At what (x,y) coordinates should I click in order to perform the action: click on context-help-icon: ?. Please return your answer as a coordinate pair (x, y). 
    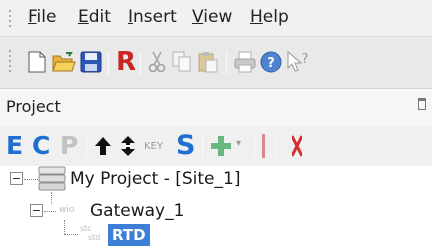
    Looking at the image, I should click on (298, 64).